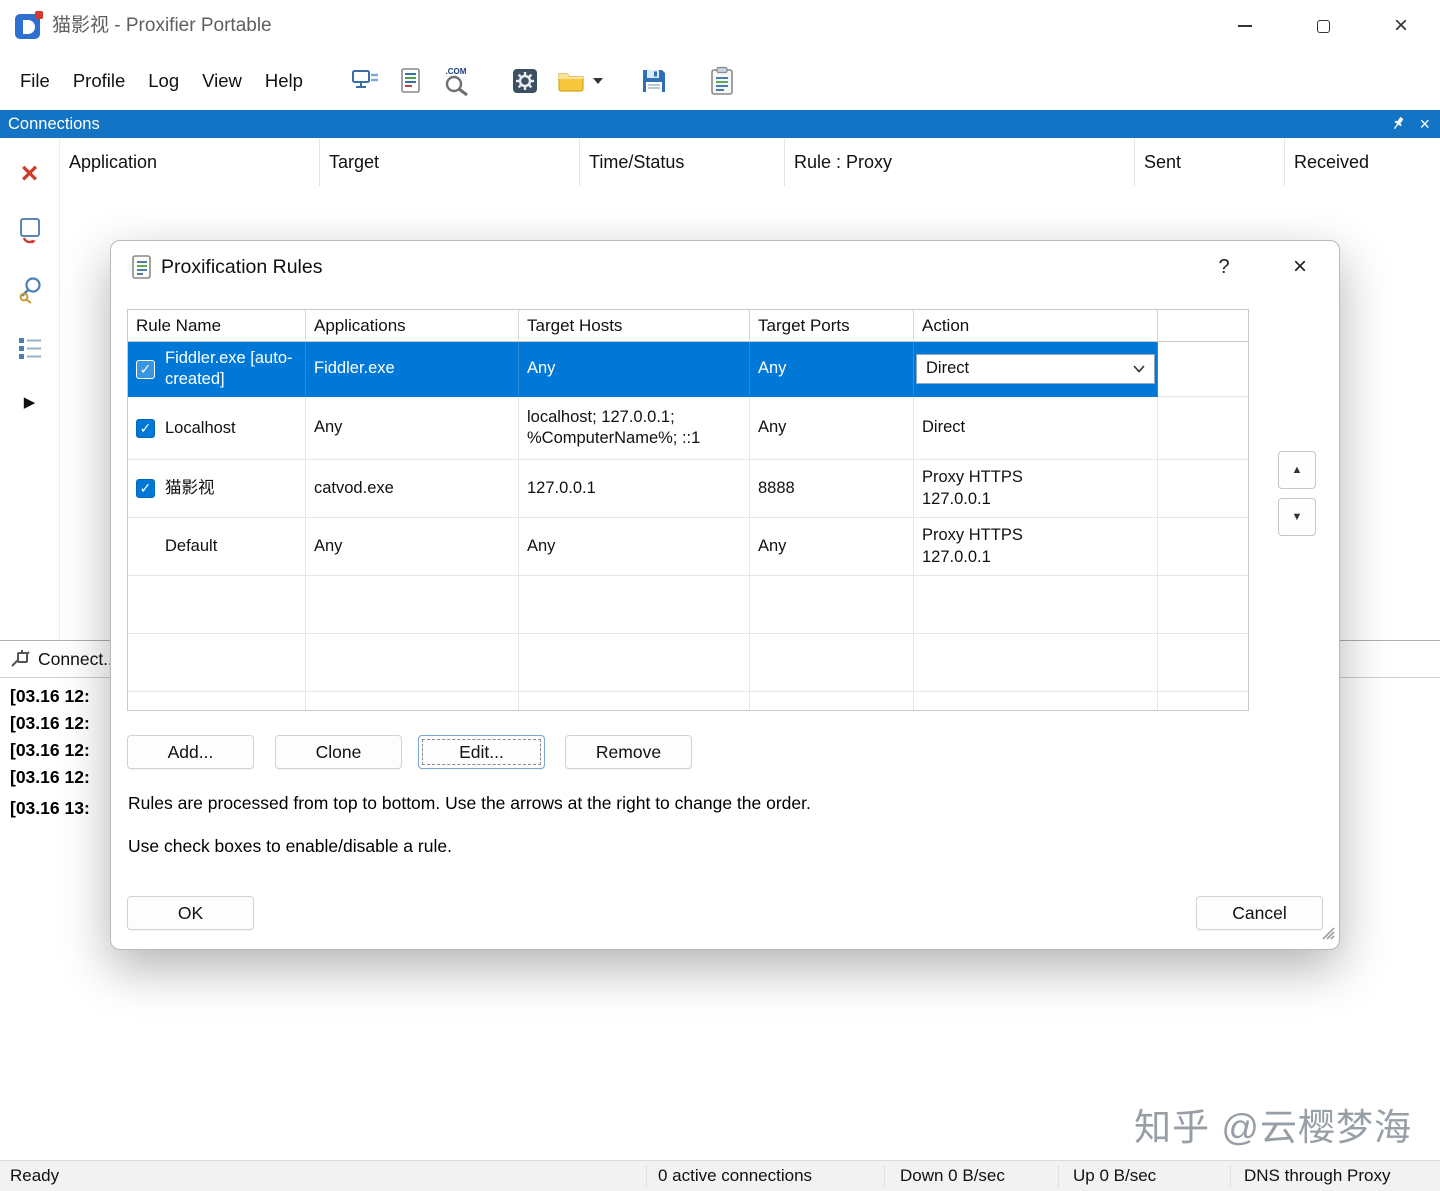  Describe the element at coordinates (1300, 267) in the screenshot. I see `dialog-close-button: ×` at that location.